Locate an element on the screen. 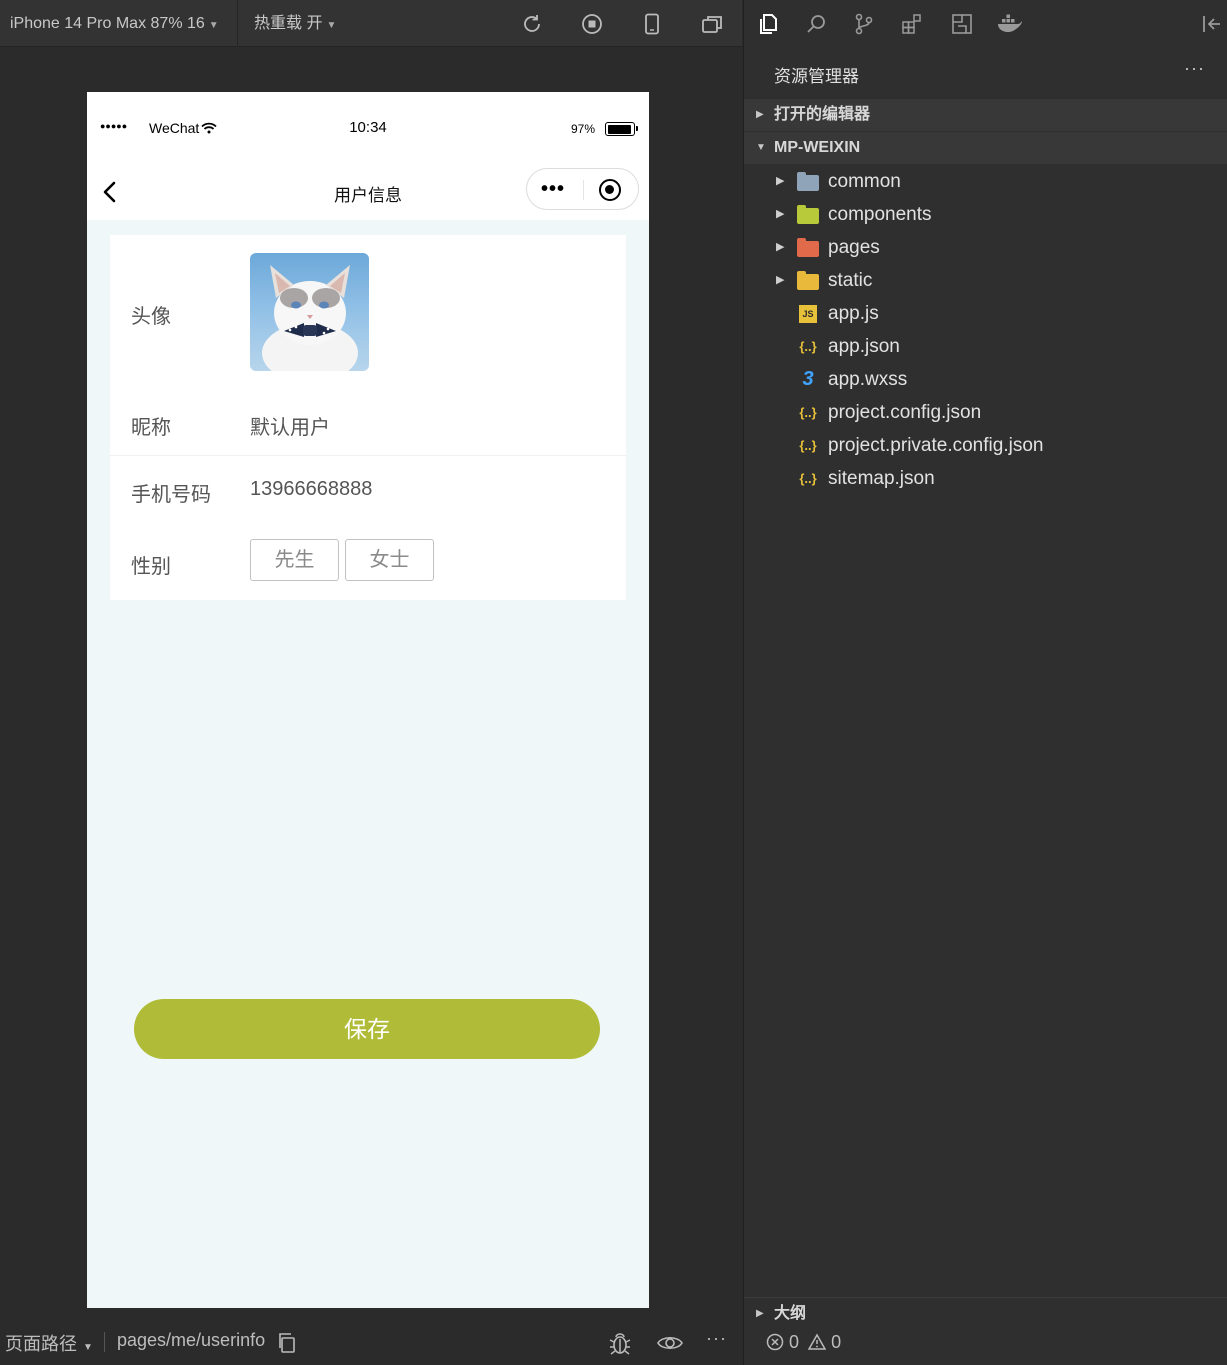 Image resolution: width=1227 pixels, height=1365 pixels. collapse-panel-icon is located at coordinates (1212, 24).